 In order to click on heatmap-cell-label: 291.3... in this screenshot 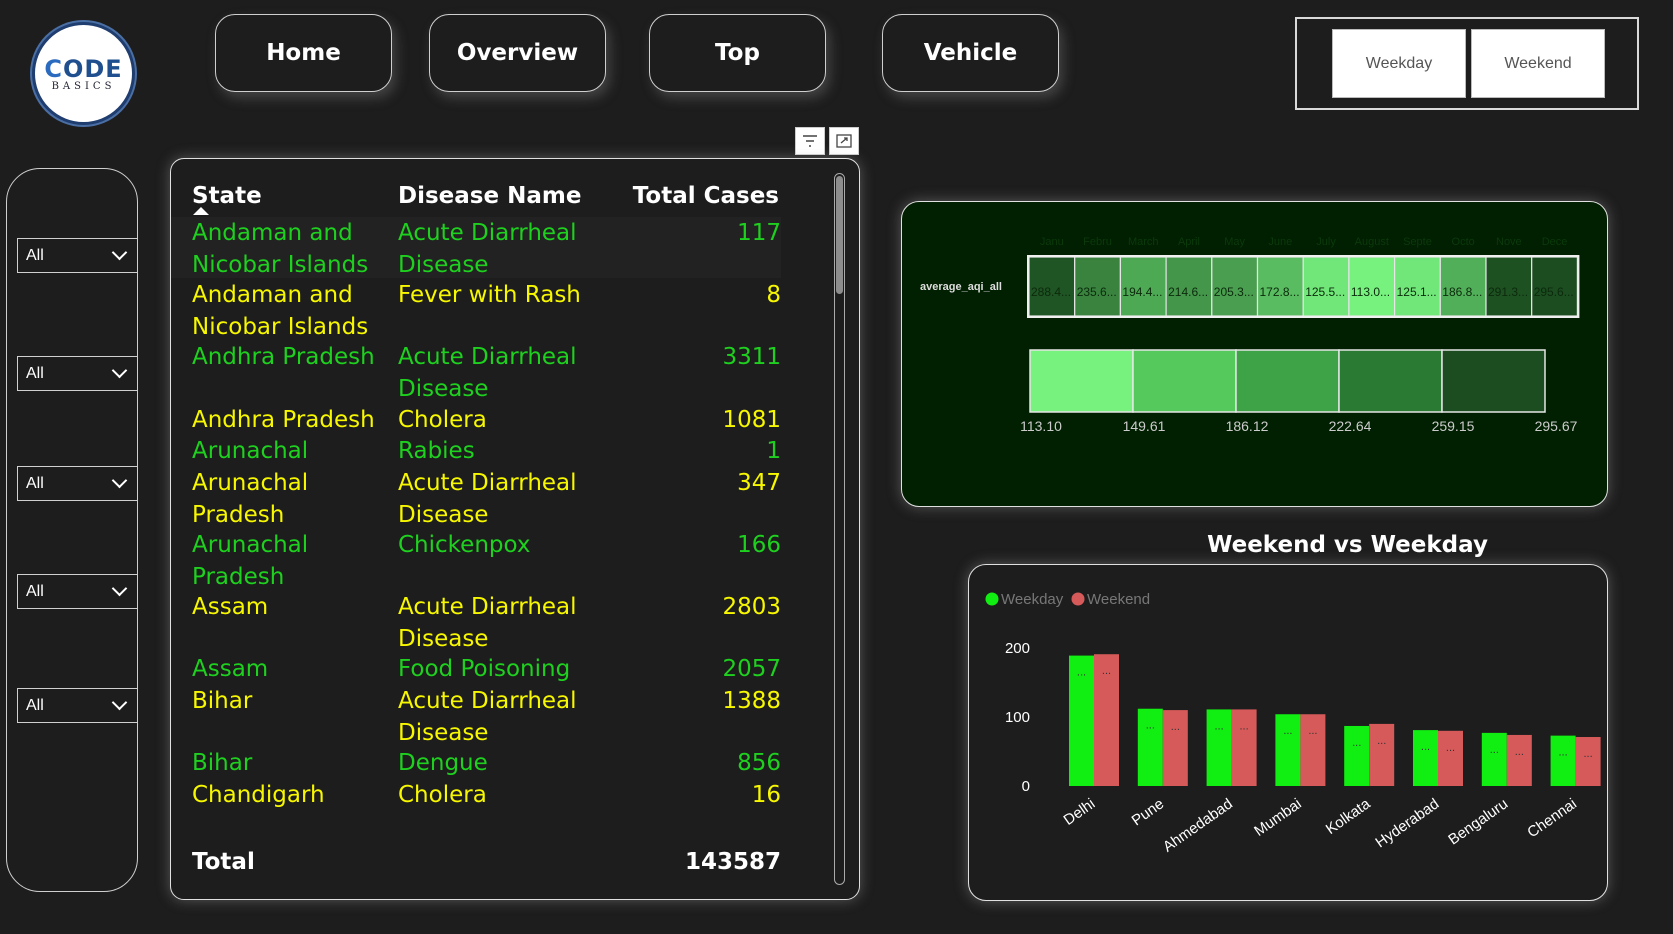, I will do `click(1508, 292)`.